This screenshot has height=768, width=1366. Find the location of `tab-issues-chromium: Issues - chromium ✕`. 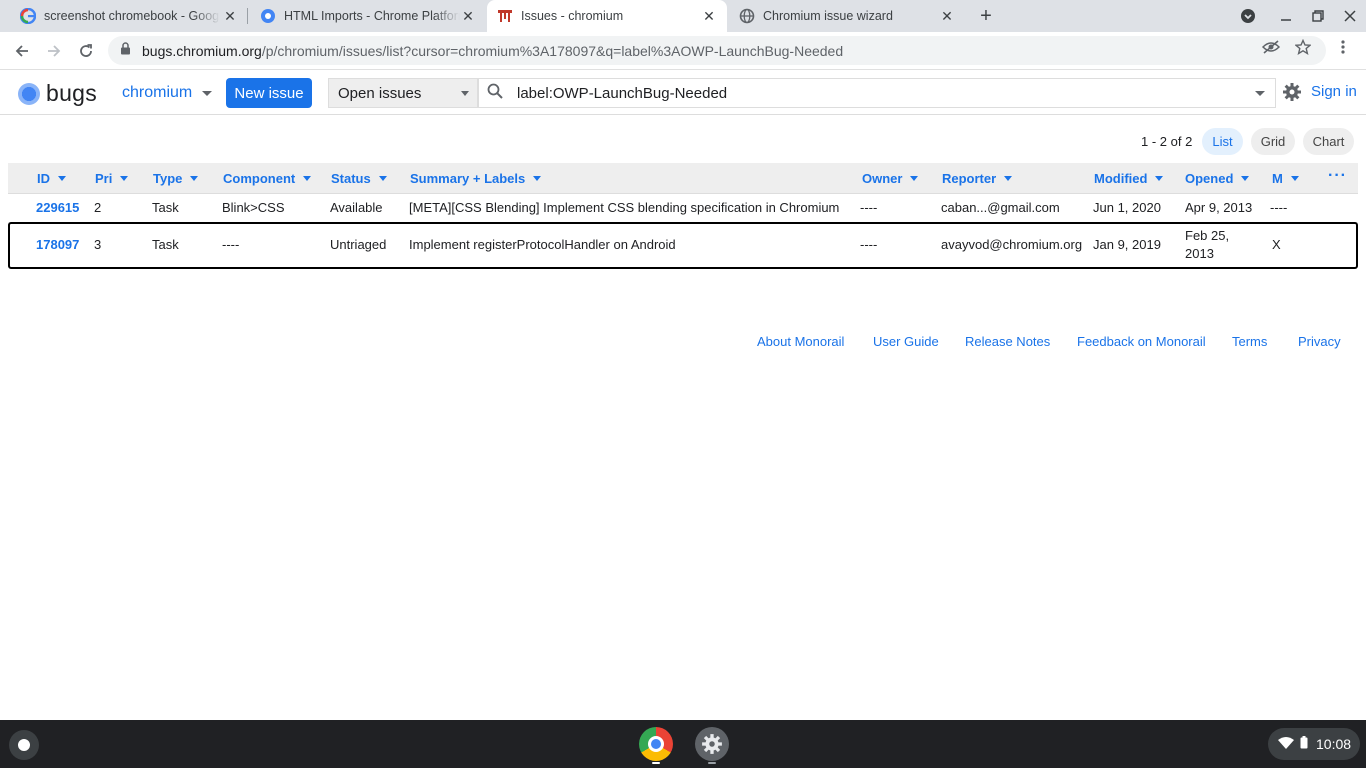

tab-issues-chromium: Issues - chromium ✕ is located at coordinates (607, 16).